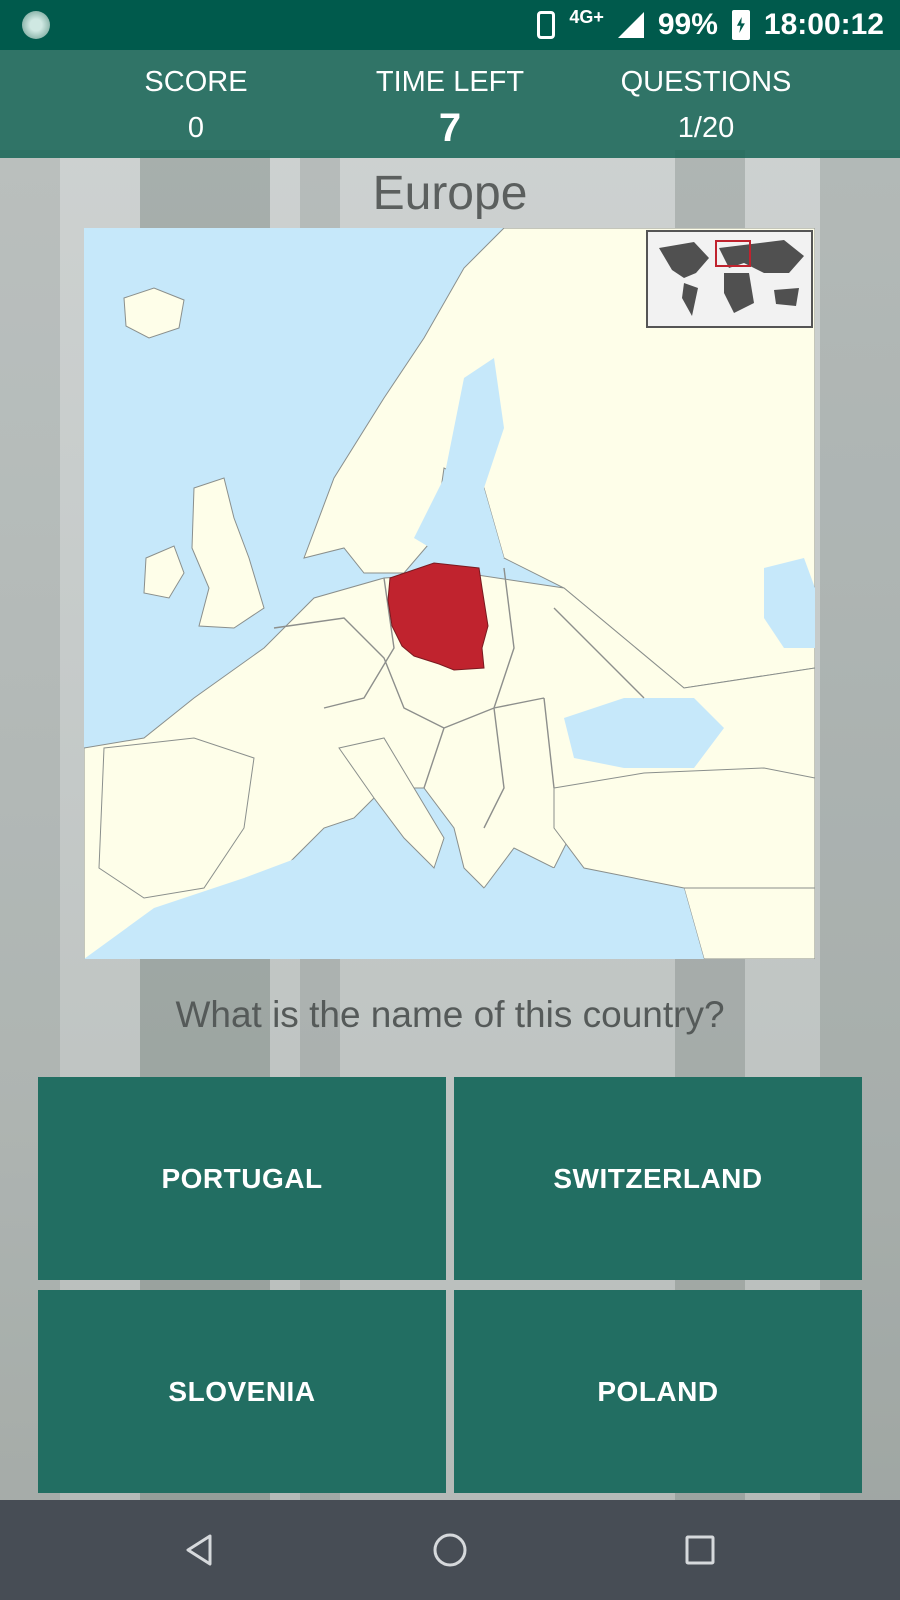  I want to click on phone-icon, so click(546, 25).